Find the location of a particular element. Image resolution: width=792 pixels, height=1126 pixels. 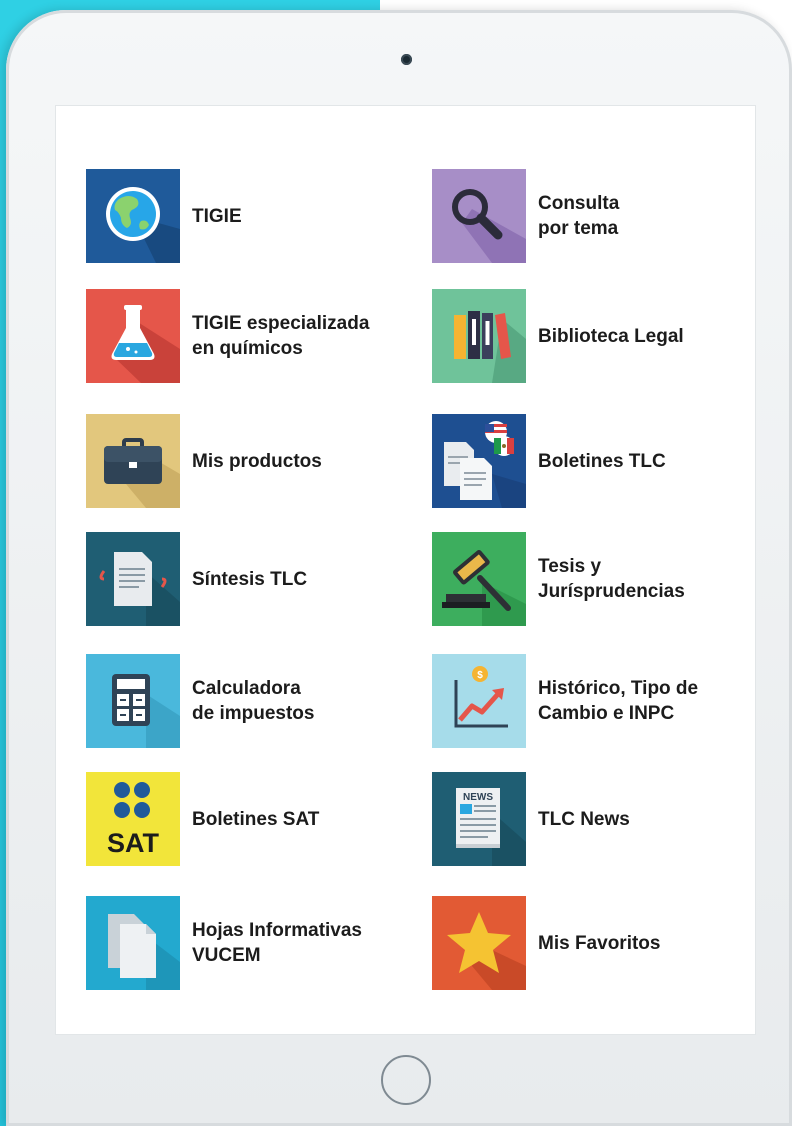

globe-icon is located at coordinates (133, 216).